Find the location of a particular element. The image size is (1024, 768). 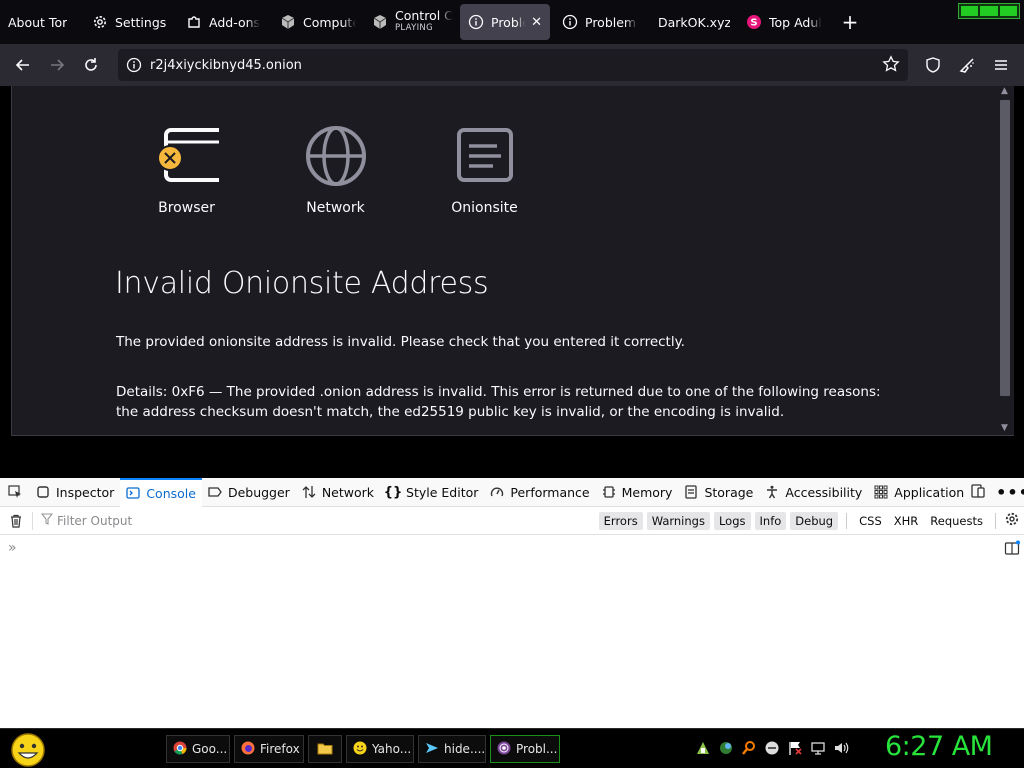

taskbar-item-folder is located at coordinates (325, 749).